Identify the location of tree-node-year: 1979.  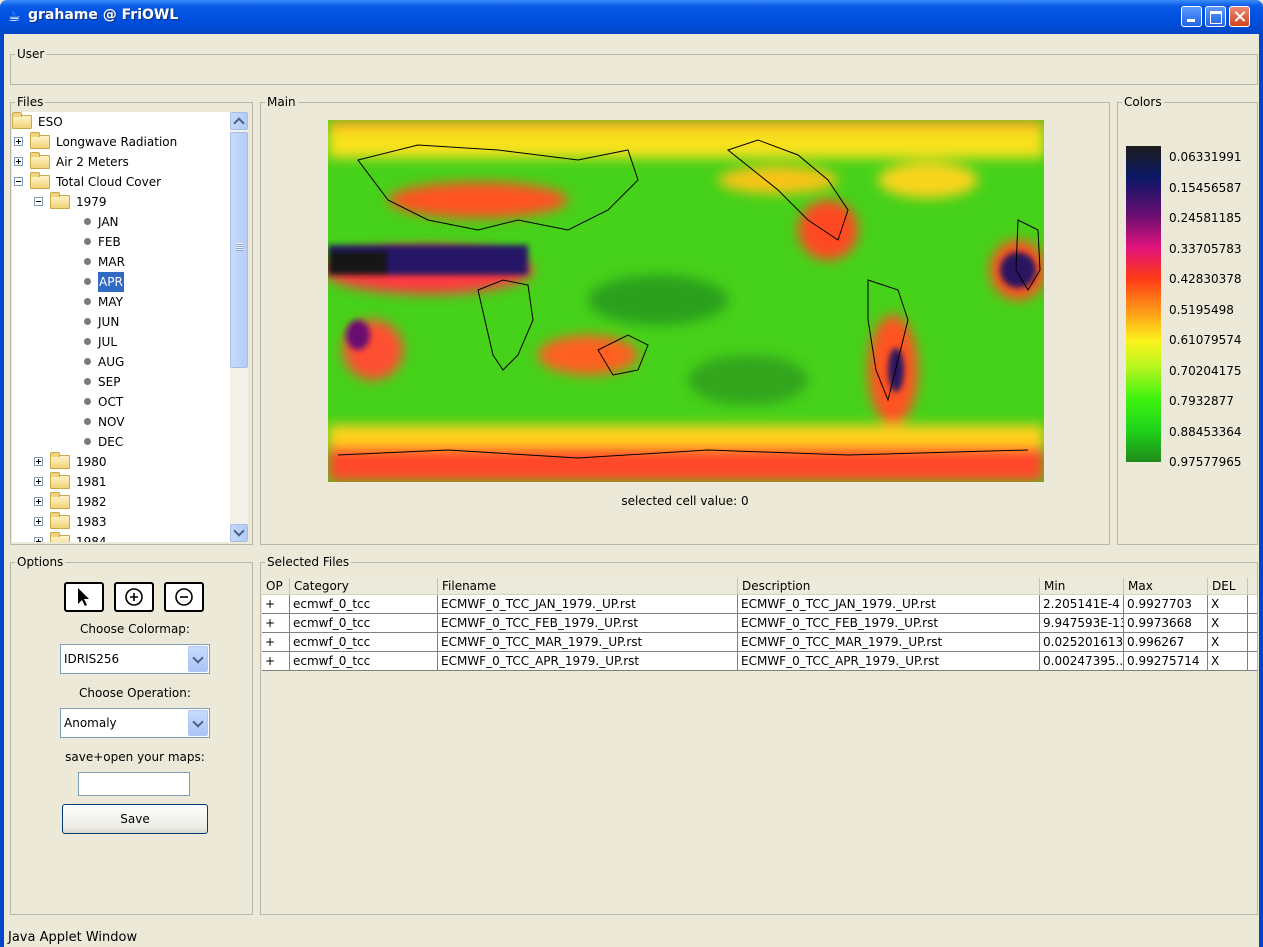
(121, 202).